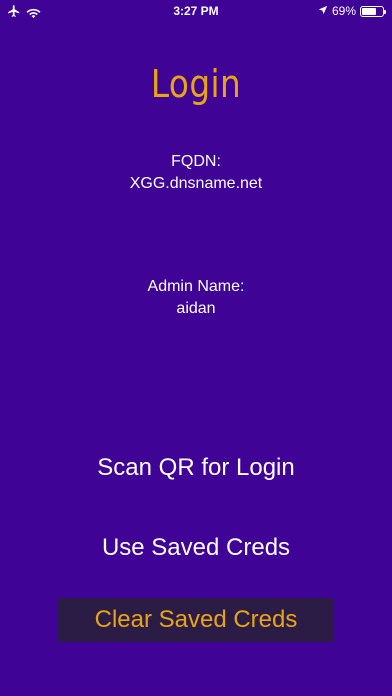 The height and width of the screenshot is (696, 392). What do you see at coordinates (196, 183) in the screenshot?
I see `fqdn-value: XGG.dnsname.net` at bounding box center [196, 183].